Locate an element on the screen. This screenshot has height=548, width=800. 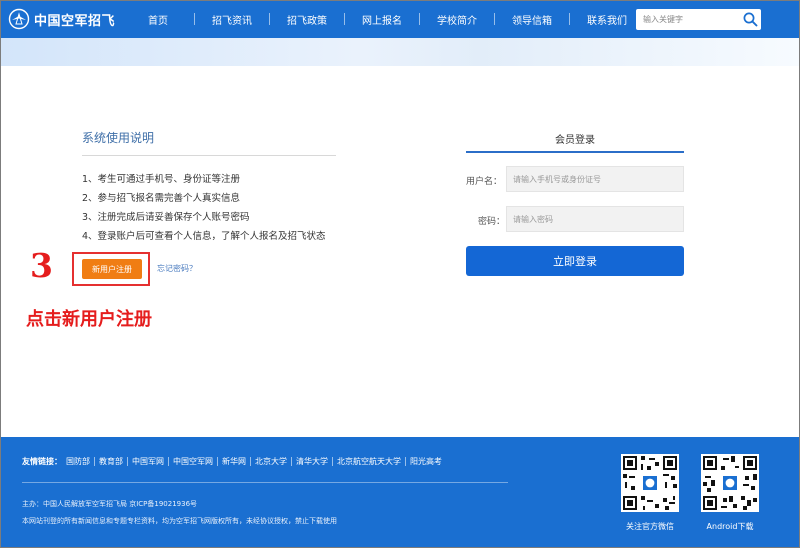
nav-recruit-news: 招飞资讯 is located at coordinates (232, 19).